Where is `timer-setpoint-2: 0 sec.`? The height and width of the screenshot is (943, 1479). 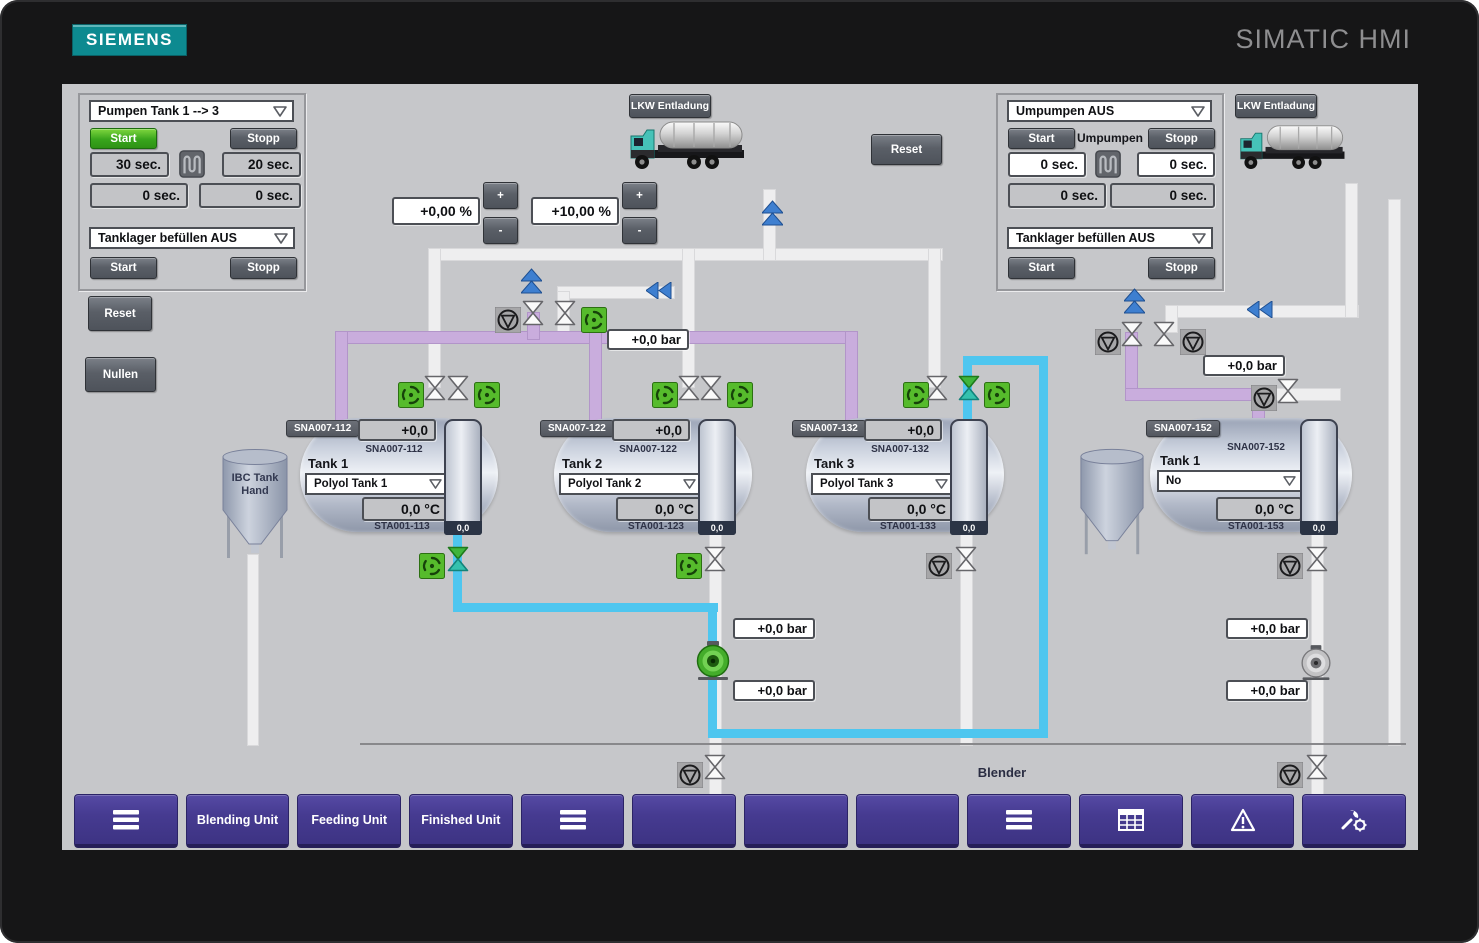 timer-setpoint-2: 0 sec. is located at coordinates (1176, 164).